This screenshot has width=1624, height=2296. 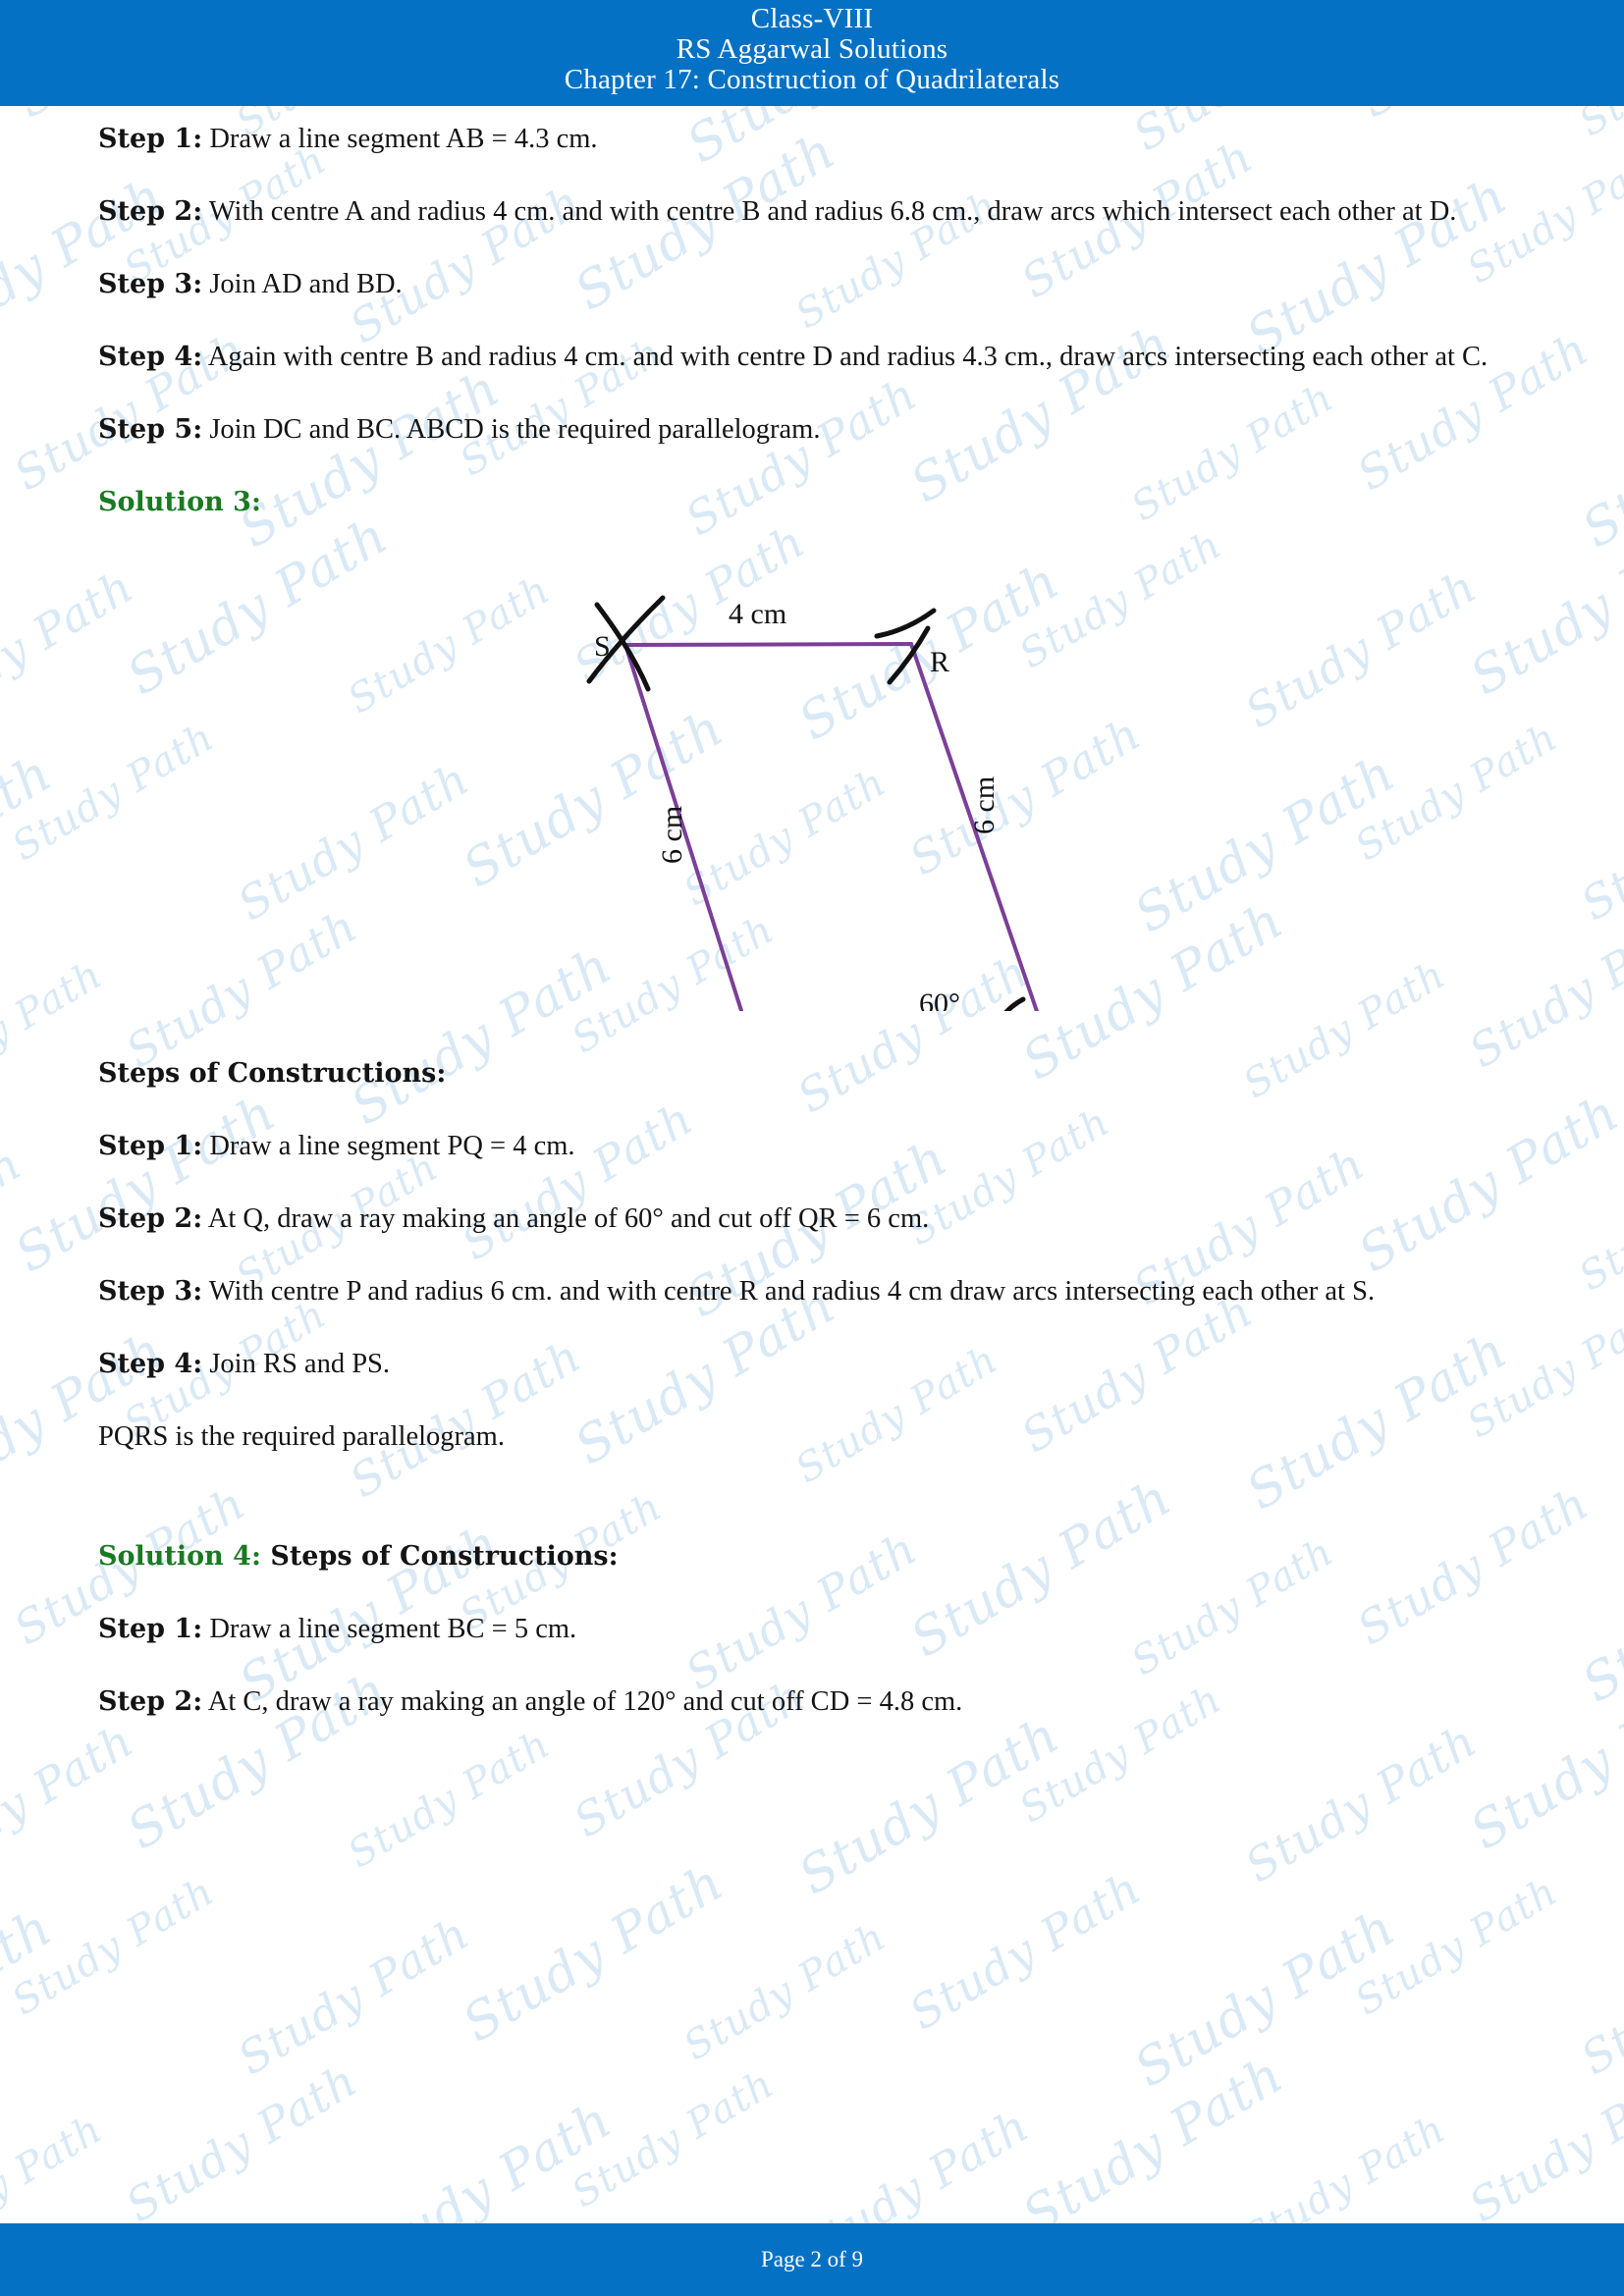 What do you see at coordinates (812, 19) in the screenshot?
I see `header-class-line: Class-VIII` at bounding box center [812, 19].